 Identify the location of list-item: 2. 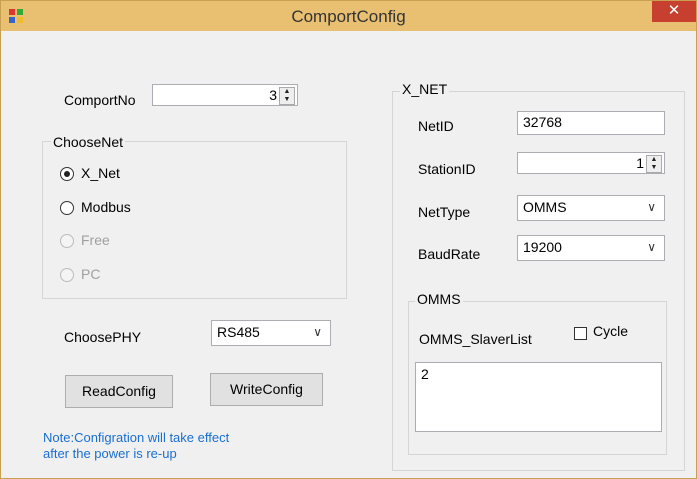
(538, 374).